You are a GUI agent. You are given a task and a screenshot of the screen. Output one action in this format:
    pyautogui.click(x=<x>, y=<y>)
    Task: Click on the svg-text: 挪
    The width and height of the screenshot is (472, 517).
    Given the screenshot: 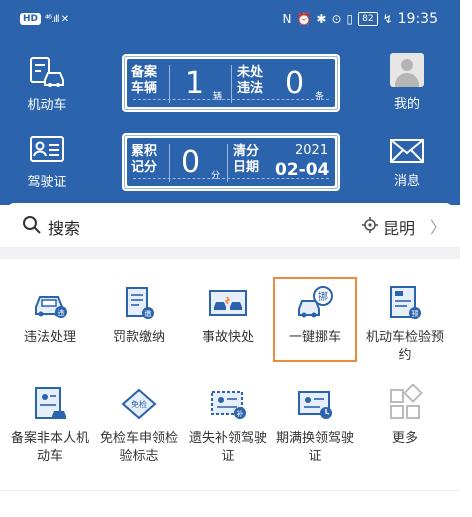 What is the action you would take?
    pyautogui.click(x=323, y=296)
    